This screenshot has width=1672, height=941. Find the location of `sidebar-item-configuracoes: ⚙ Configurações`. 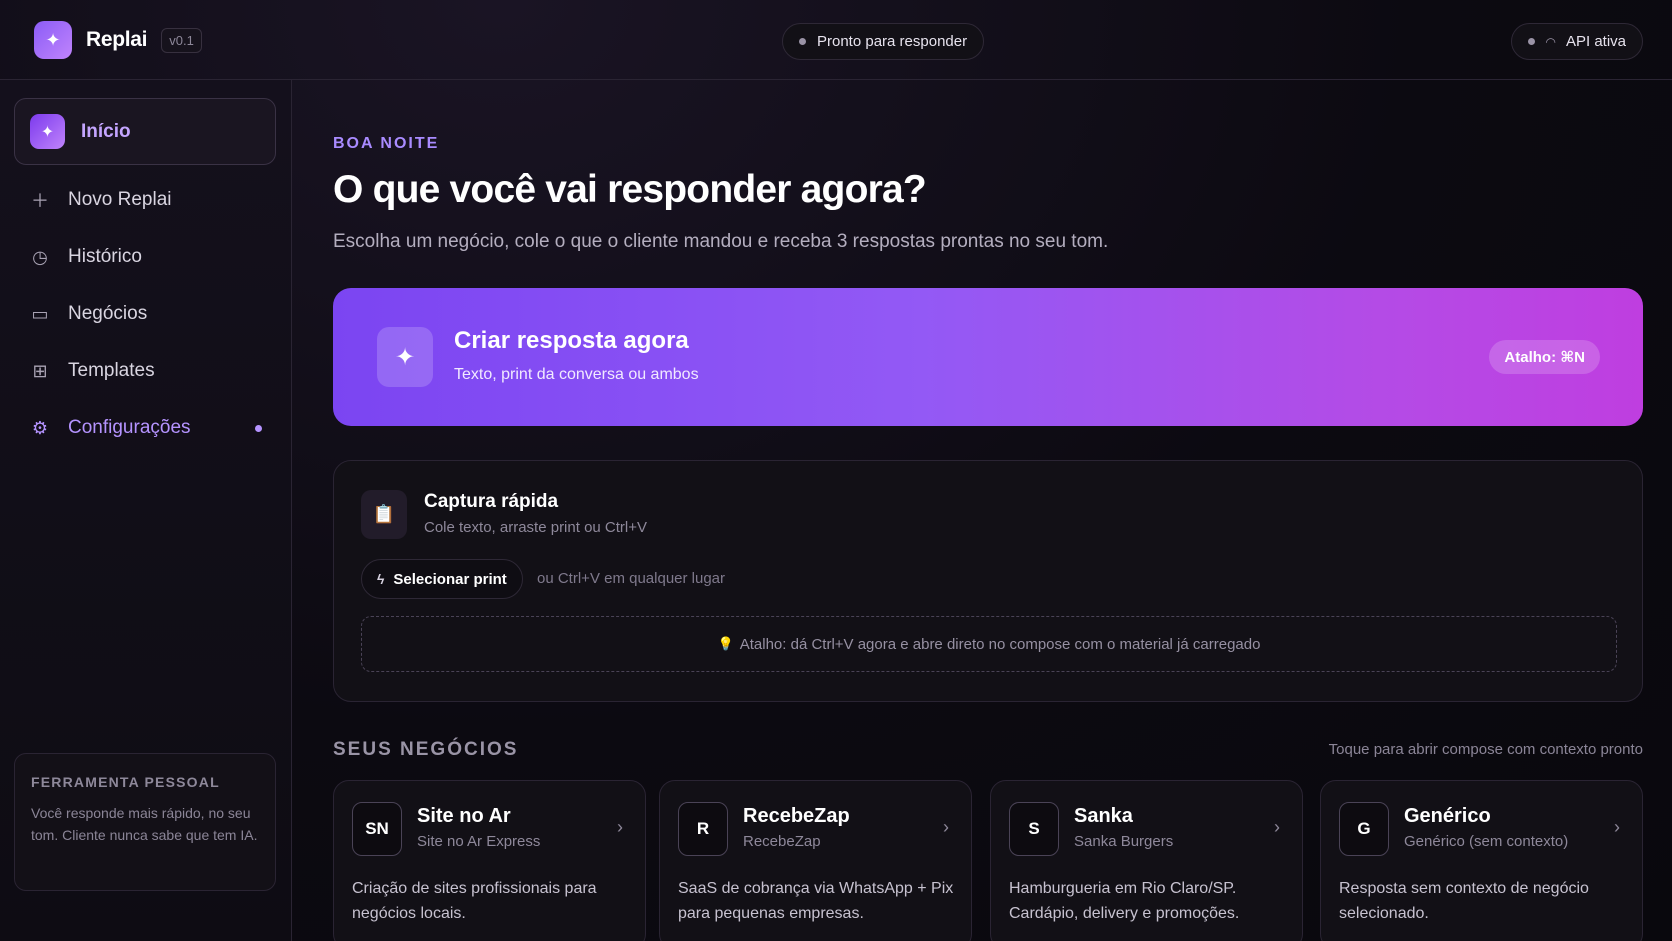

sidebar-item-configuracoes: ⚙ Configurações is located at coordinates (153, 428).